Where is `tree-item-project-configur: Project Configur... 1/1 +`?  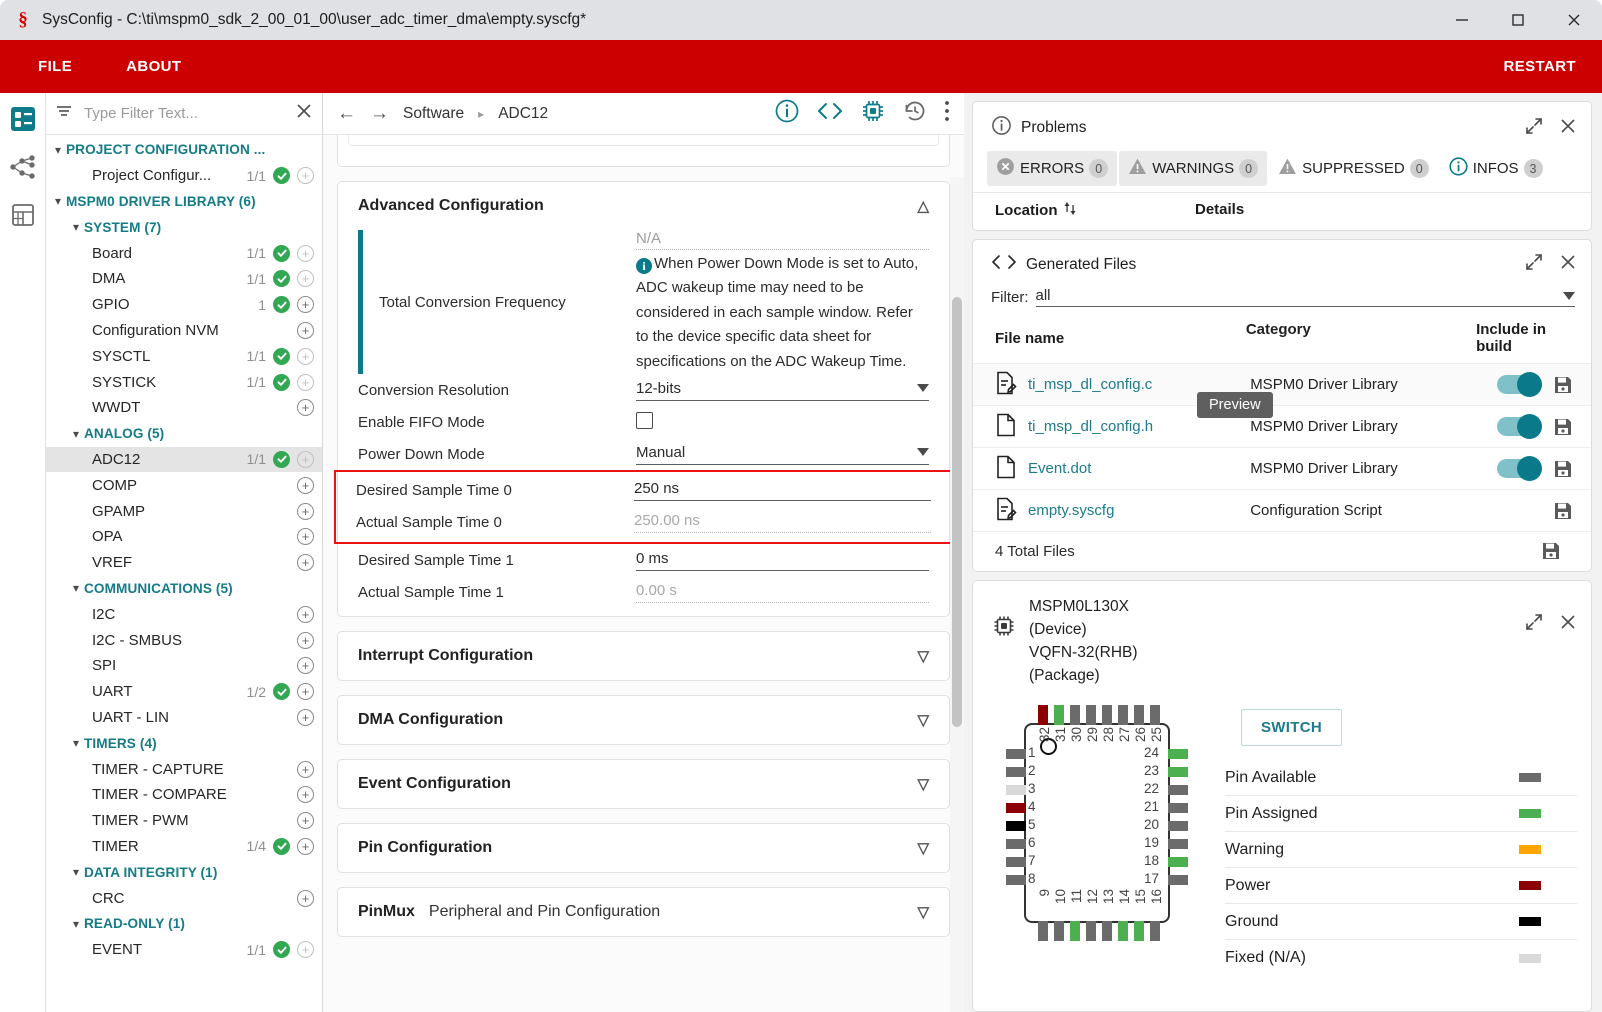
tree-item-project-configur: Project Configur... 1/1 + is located at coordinates (184, 176).